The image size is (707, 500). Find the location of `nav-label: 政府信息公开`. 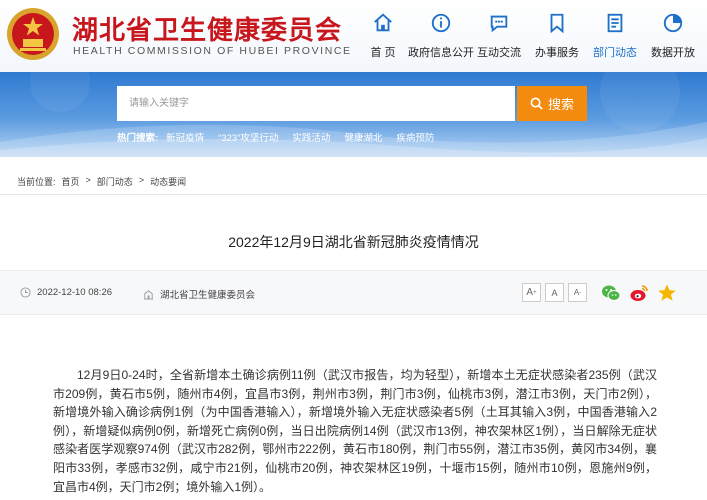

nav-label: 政府信息公开 is located at coordinates (441, 53).